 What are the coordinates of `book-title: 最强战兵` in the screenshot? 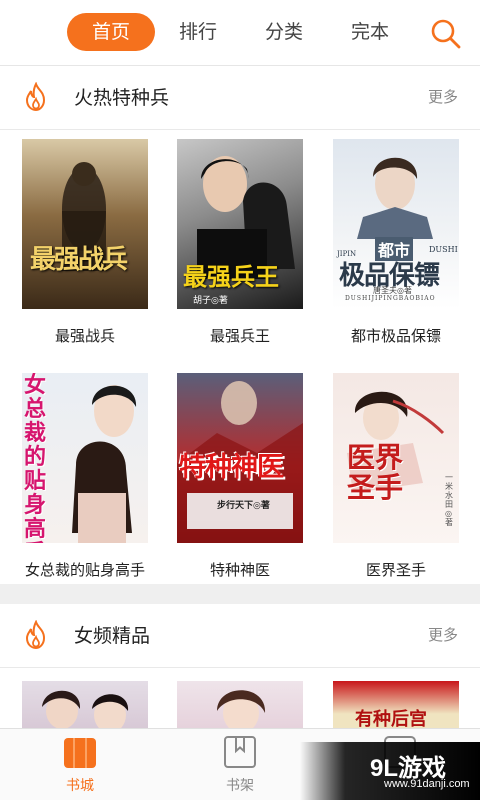 It's located at (84, 336).